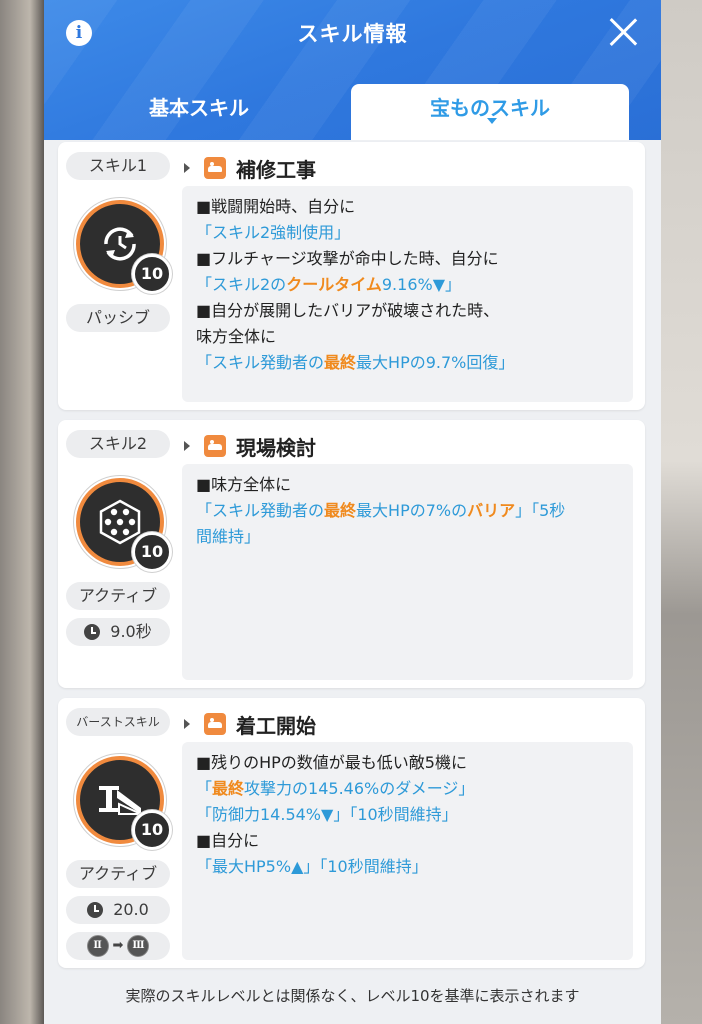  What do you see at coordinates (347, 258) in the screenshot?
I see `desc-line: ■フルチャージ攻撃が命中した時、自分に` at bounding box center [347, 258].